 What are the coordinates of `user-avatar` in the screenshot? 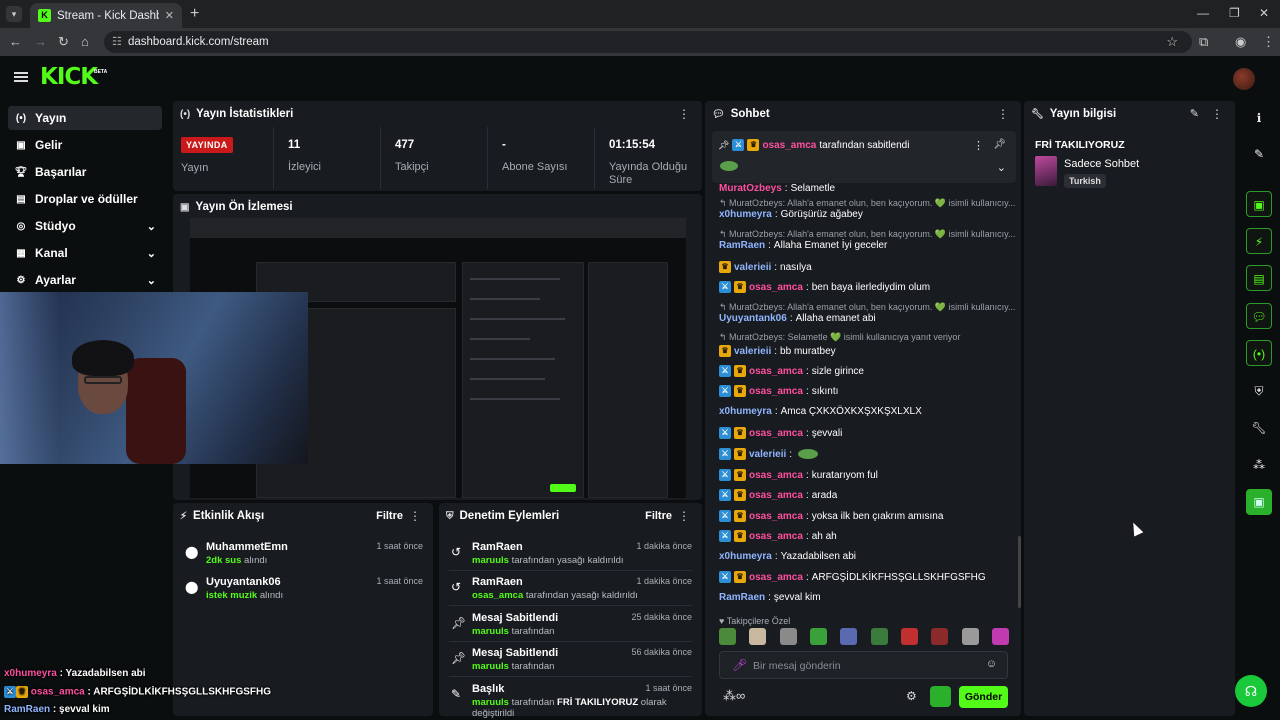 It's located at (1244, 79).